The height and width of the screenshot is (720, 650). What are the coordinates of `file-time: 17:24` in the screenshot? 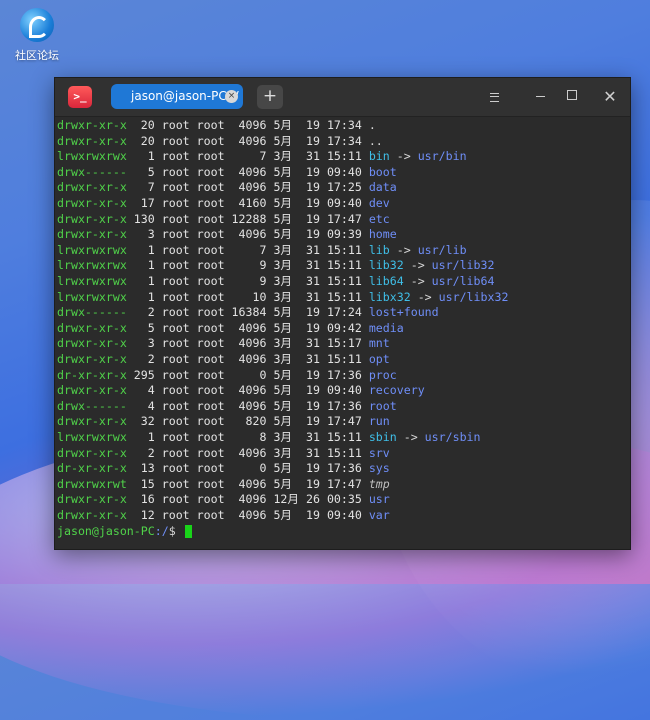 It's located at (344, 312).